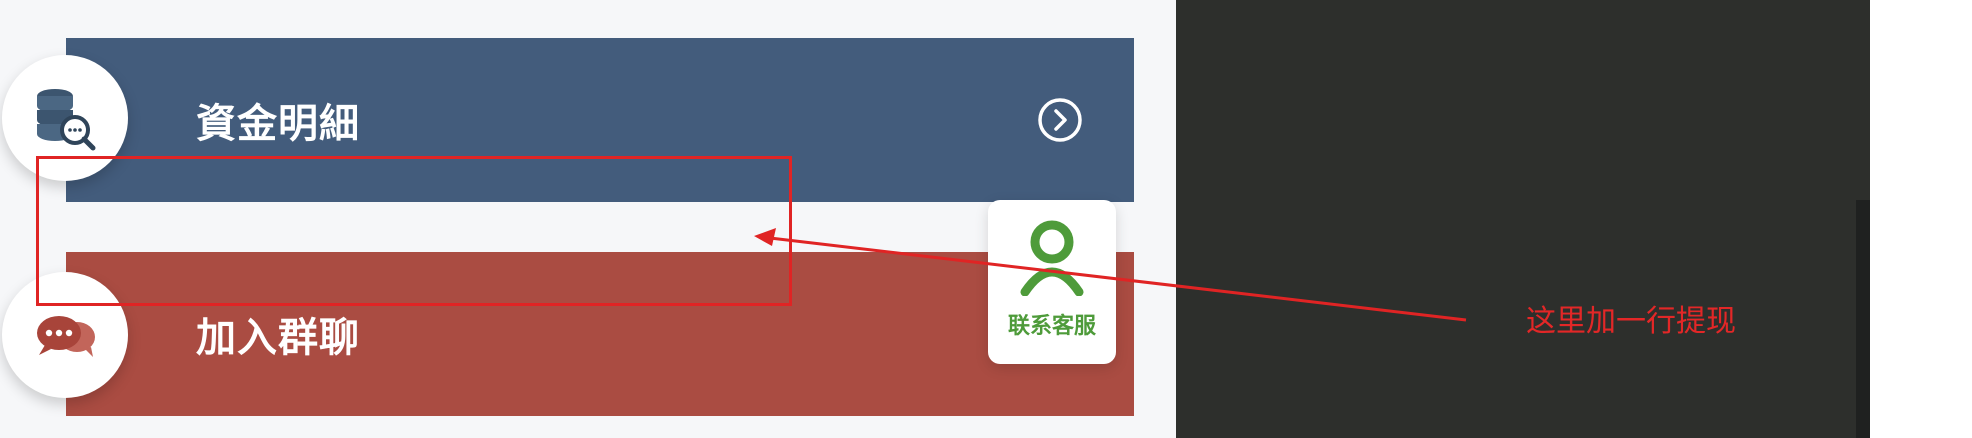 This screenshot has height=438, width=1972. I want to click on customer-service-button: 联系客服, so click(1052, 282).